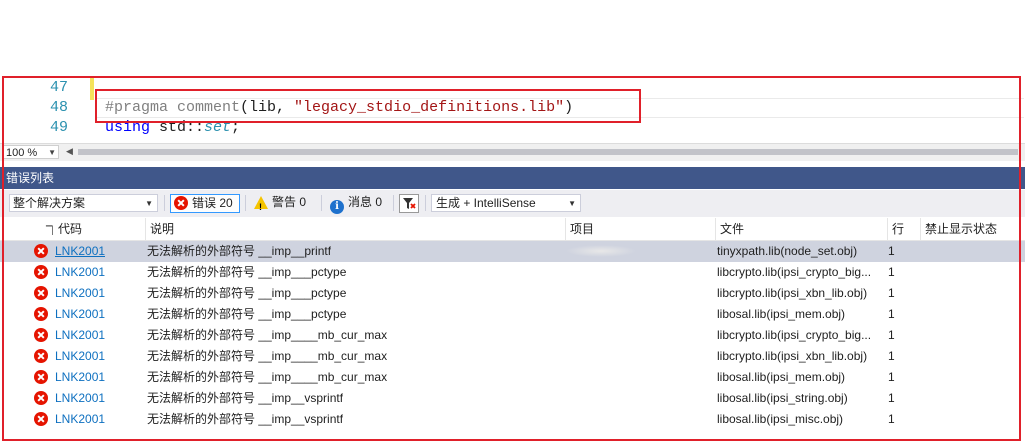  I want to click on zoom-value: 100 %, so click(22, 153).